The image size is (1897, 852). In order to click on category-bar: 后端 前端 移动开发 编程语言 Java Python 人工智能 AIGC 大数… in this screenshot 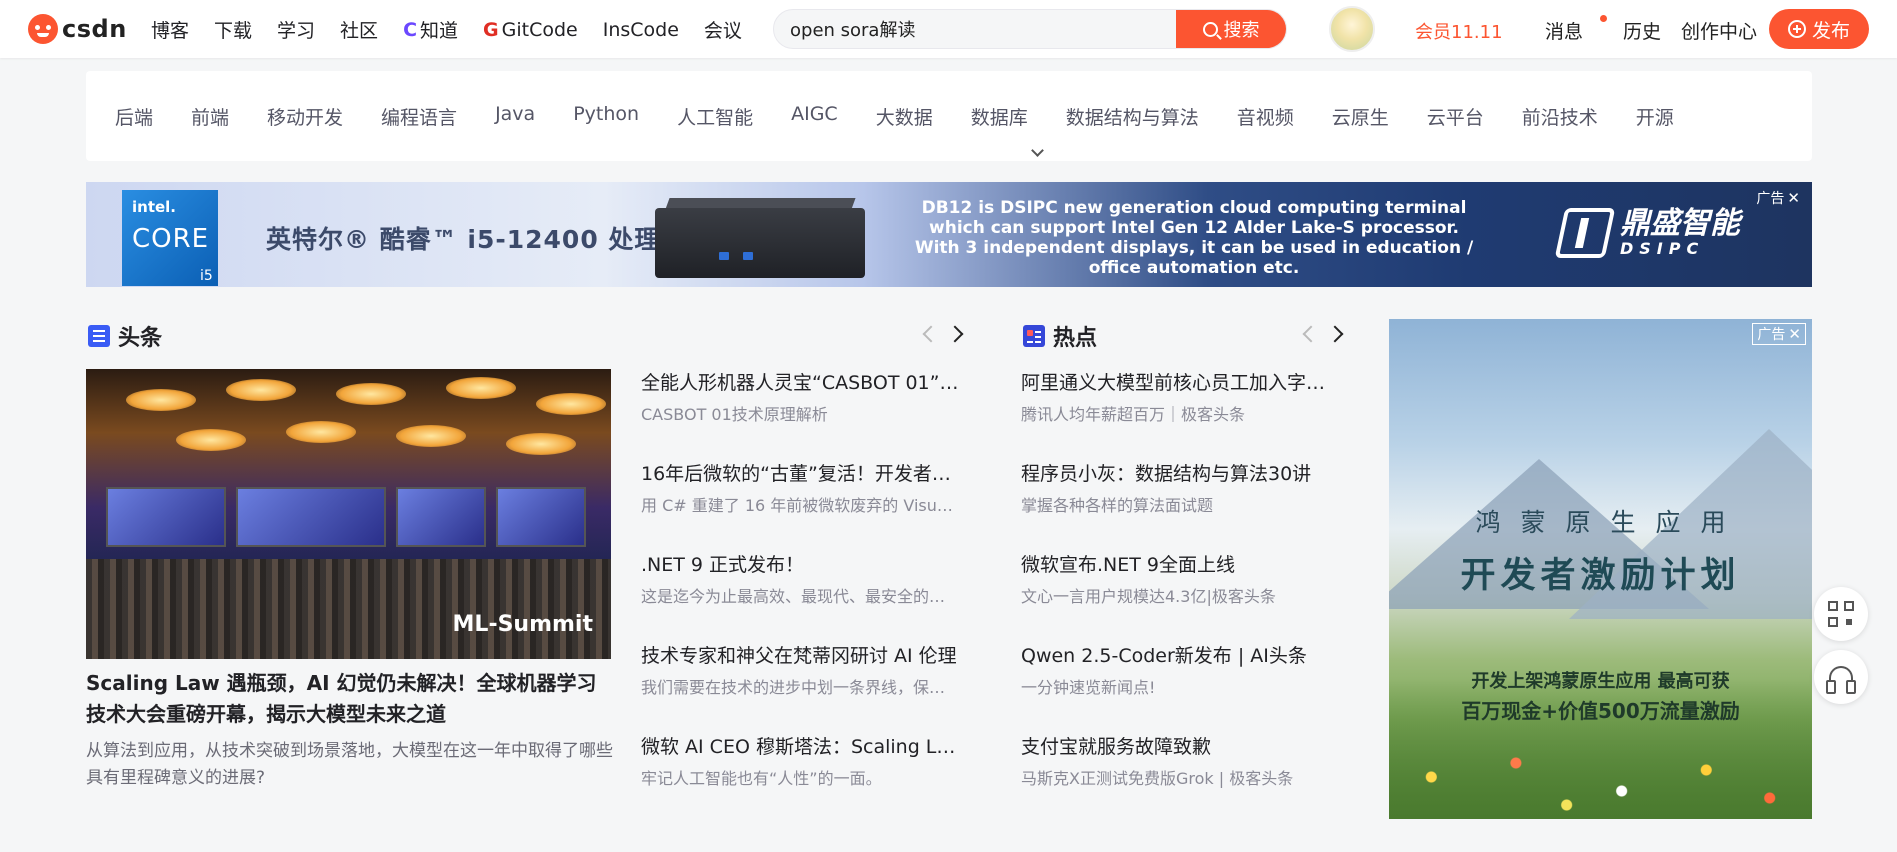, I will do `click(949, 116)`.